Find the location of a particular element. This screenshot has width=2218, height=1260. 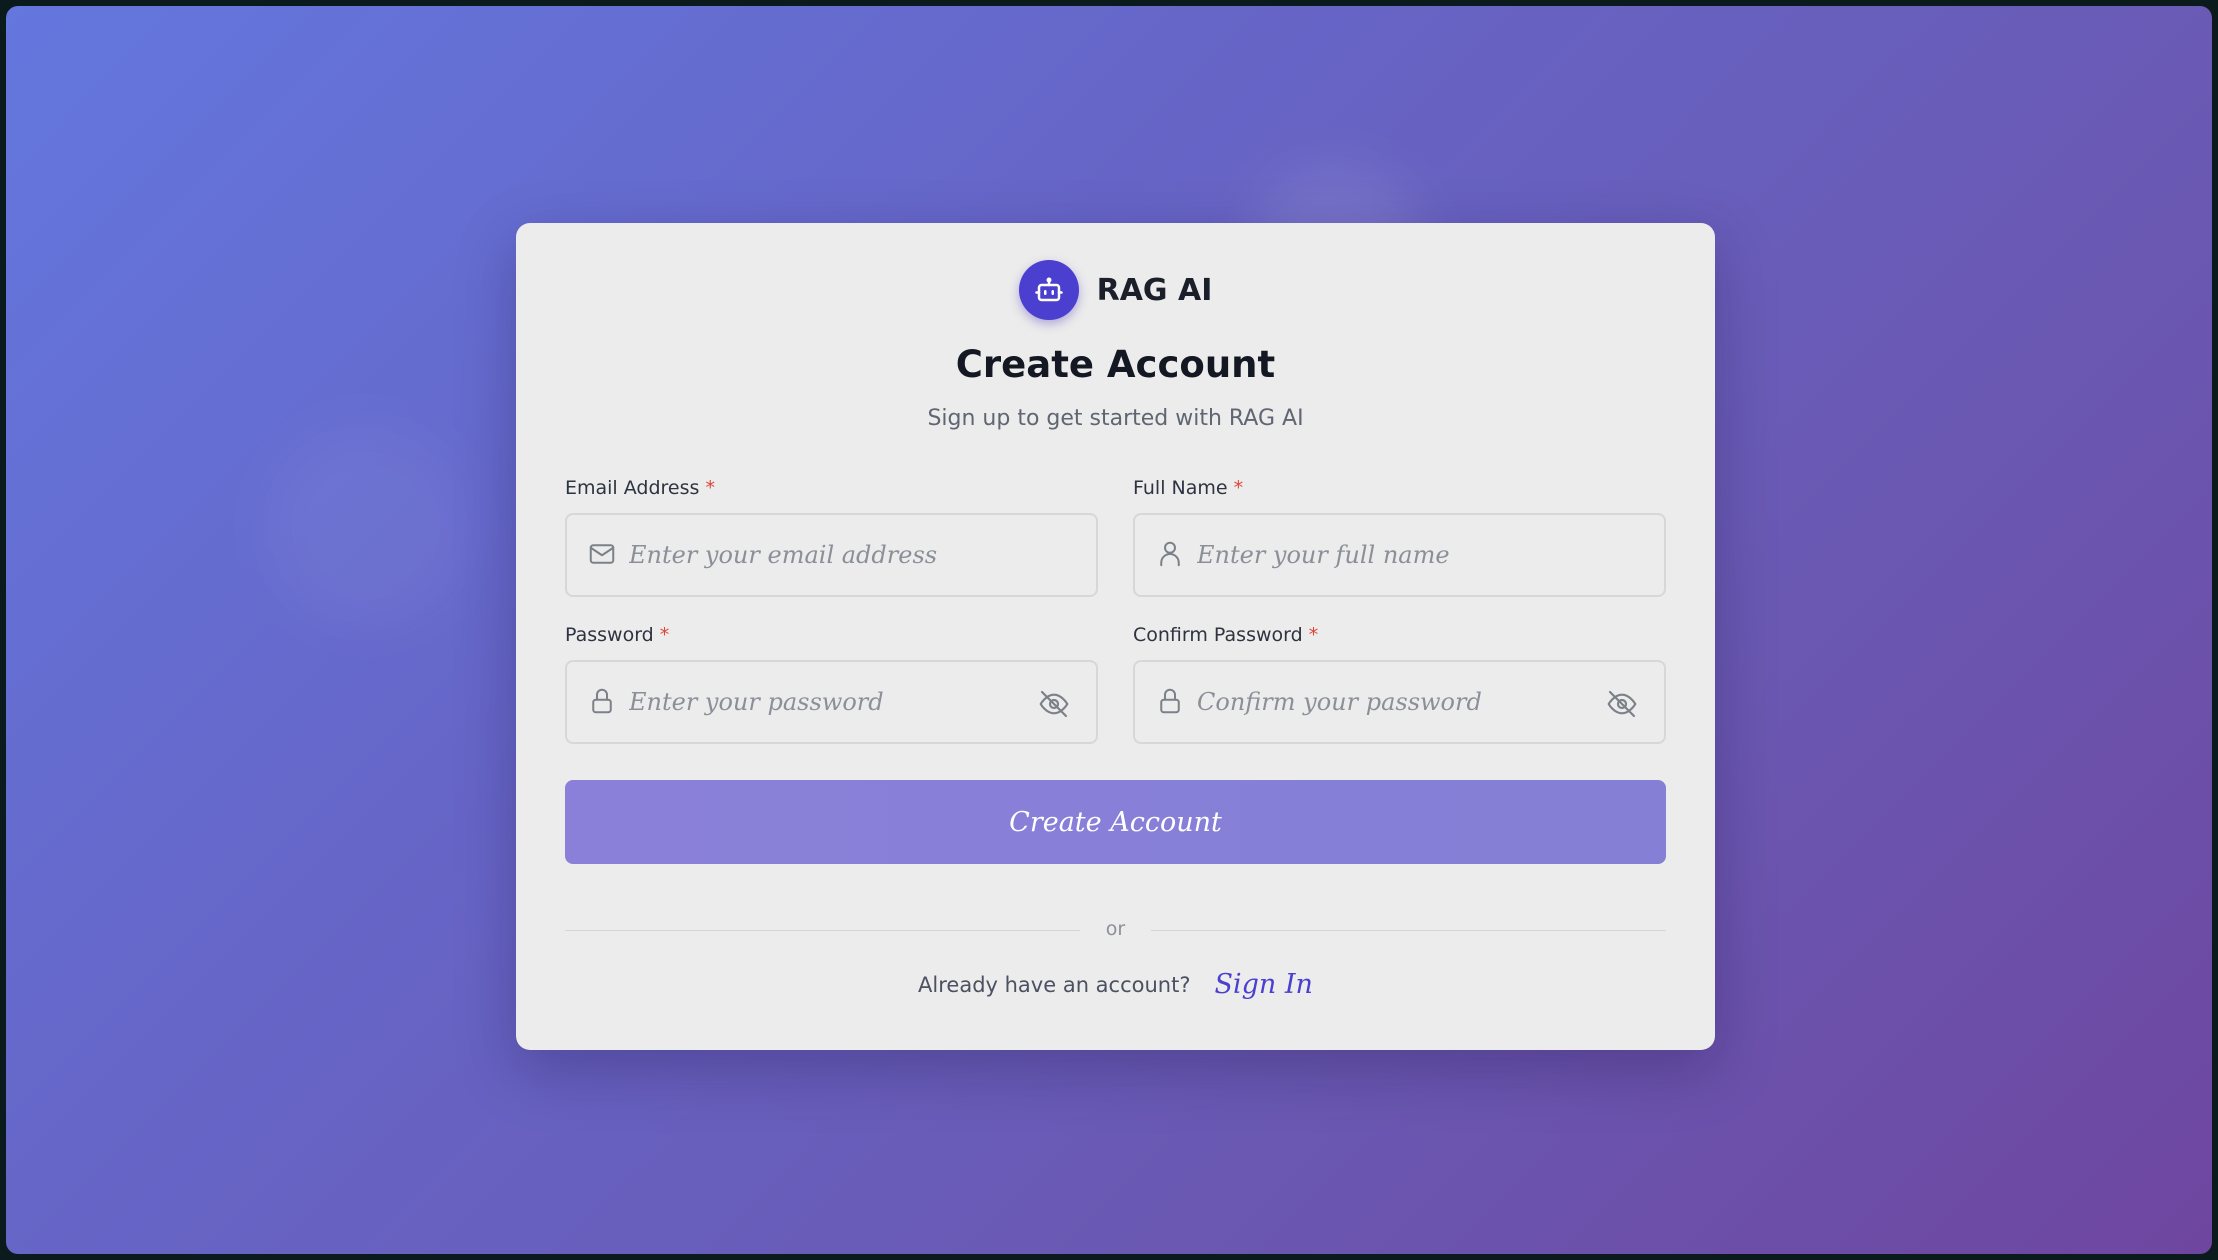

password-input-box is located at coordinates (831, 702).